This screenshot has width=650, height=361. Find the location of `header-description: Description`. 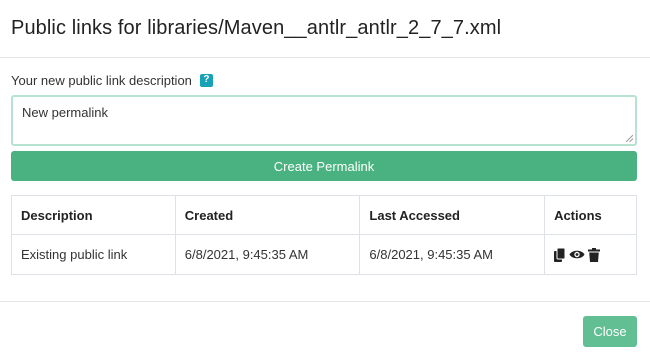

header-description: Description is located at coordinates (93, 215).